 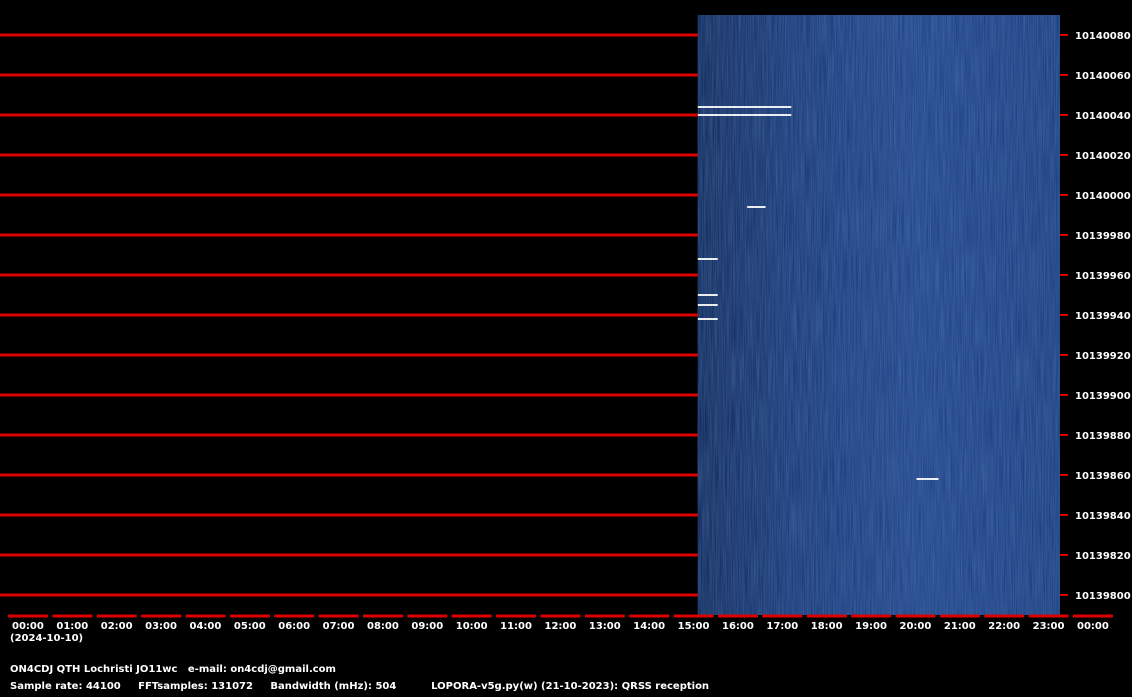 I want to click on x-tick-label: 09:00, so click(x=427, y=626).